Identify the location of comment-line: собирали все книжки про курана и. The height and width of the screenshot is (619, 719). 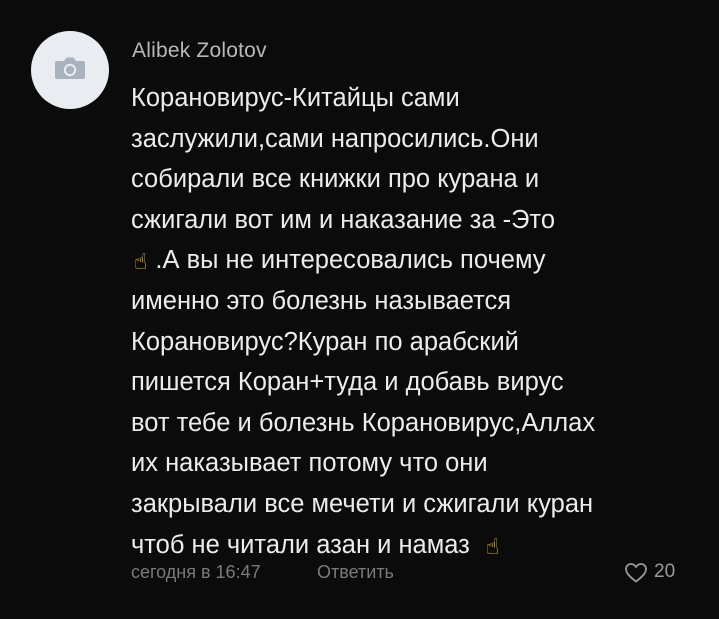
(335, 179).